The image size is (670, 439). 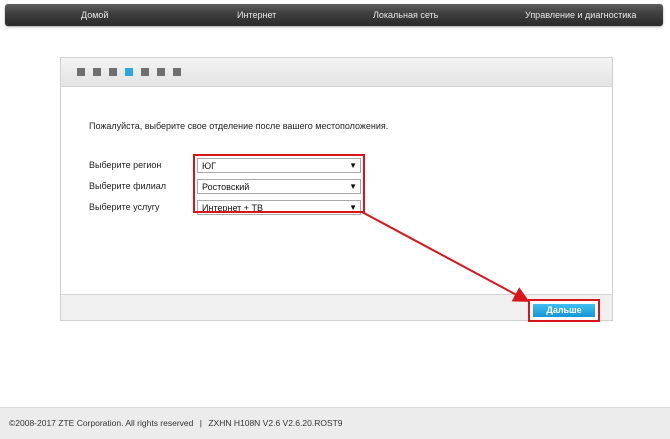 I want to click on branch-select-value: Ростовский, so click(x=226, y=187).